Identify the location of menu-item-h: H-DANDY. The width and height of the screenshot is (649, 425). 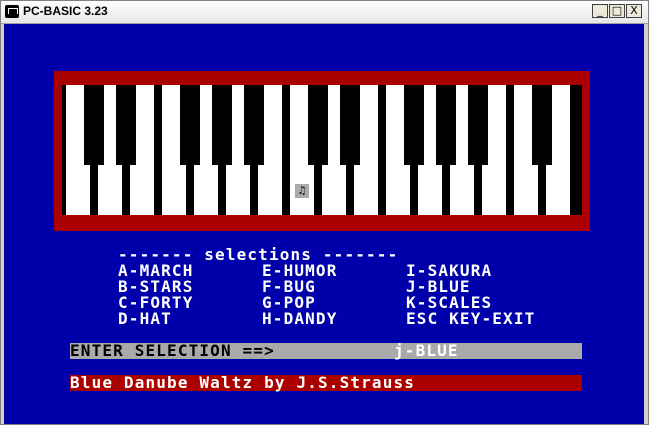
(300, 318).